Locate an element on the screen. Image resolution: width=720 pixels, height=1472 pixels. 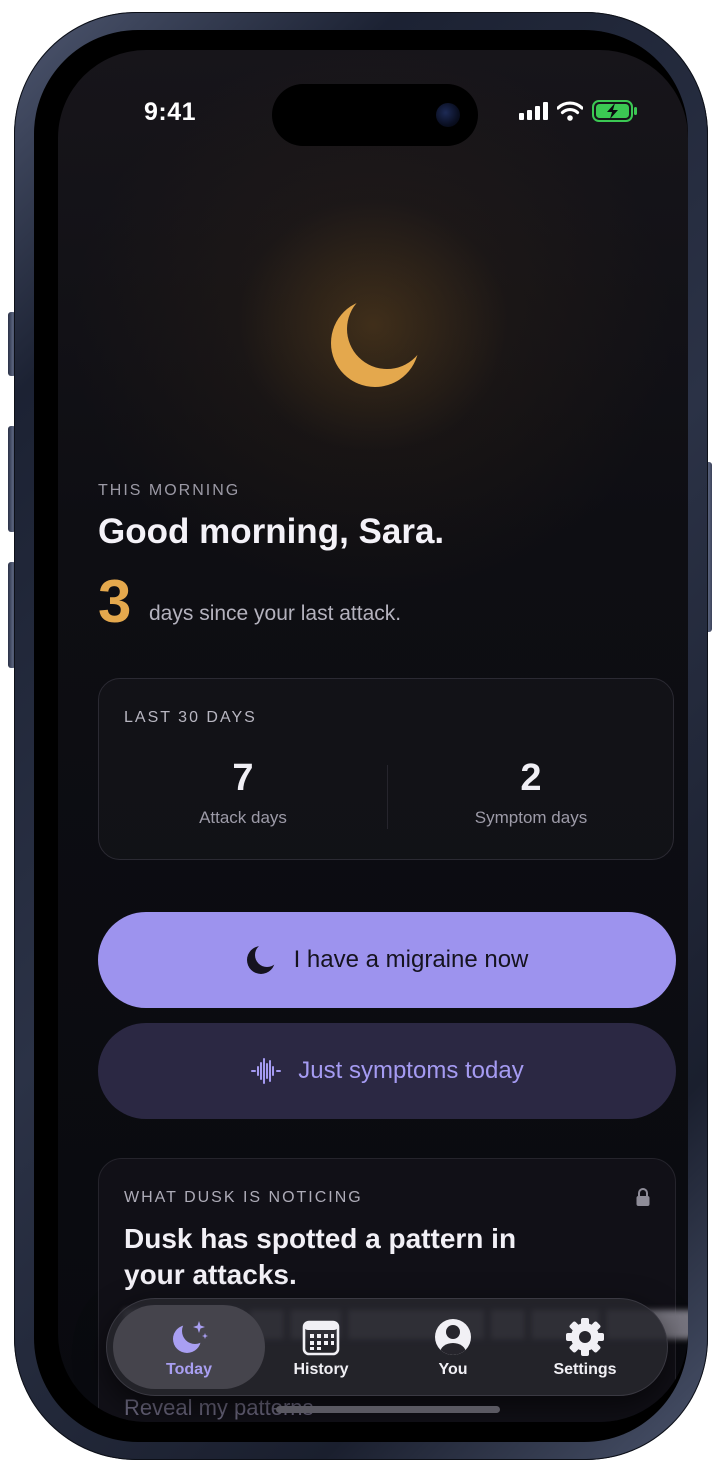
button-label: I have a migraine now is located at coordinates (411, 959).